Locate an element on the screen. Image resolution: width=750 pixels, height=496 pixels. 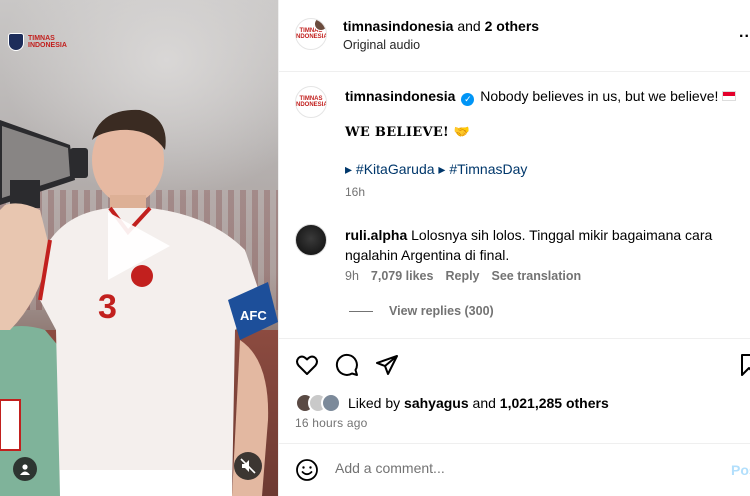
mute-icon is located at coordinates (248, 466).